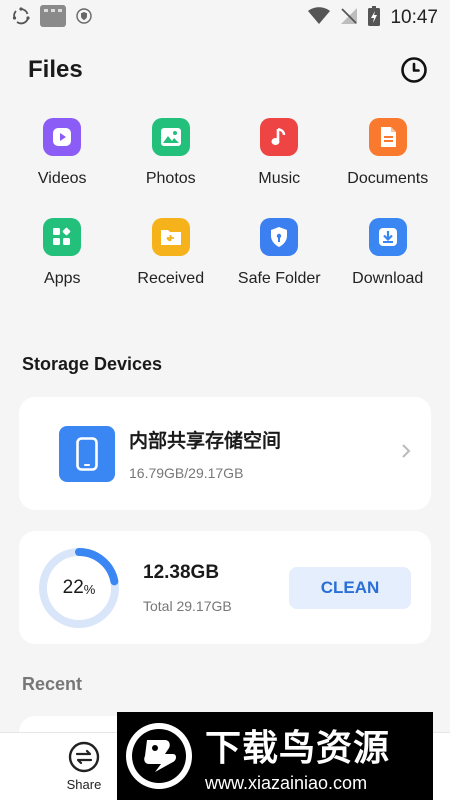  What do you see at coordinates (298, 747) in the screenshot?
I see `watermark-title: 下载鸟资源` at bounding box center [298, 747].